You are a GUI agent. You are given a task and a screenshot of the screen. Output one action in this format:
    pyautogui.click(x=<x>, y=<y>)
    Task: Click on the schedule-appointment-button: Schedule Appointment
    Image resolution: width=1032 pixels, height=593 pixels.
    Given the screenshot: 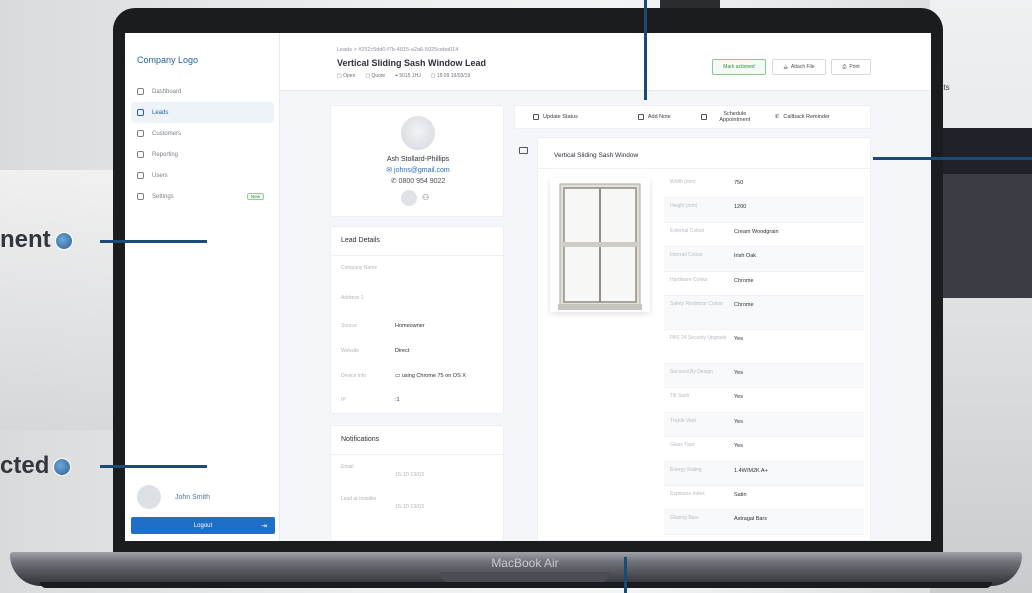 What is the action you would take?
    pyautogui.click(x=729, y=117)
    